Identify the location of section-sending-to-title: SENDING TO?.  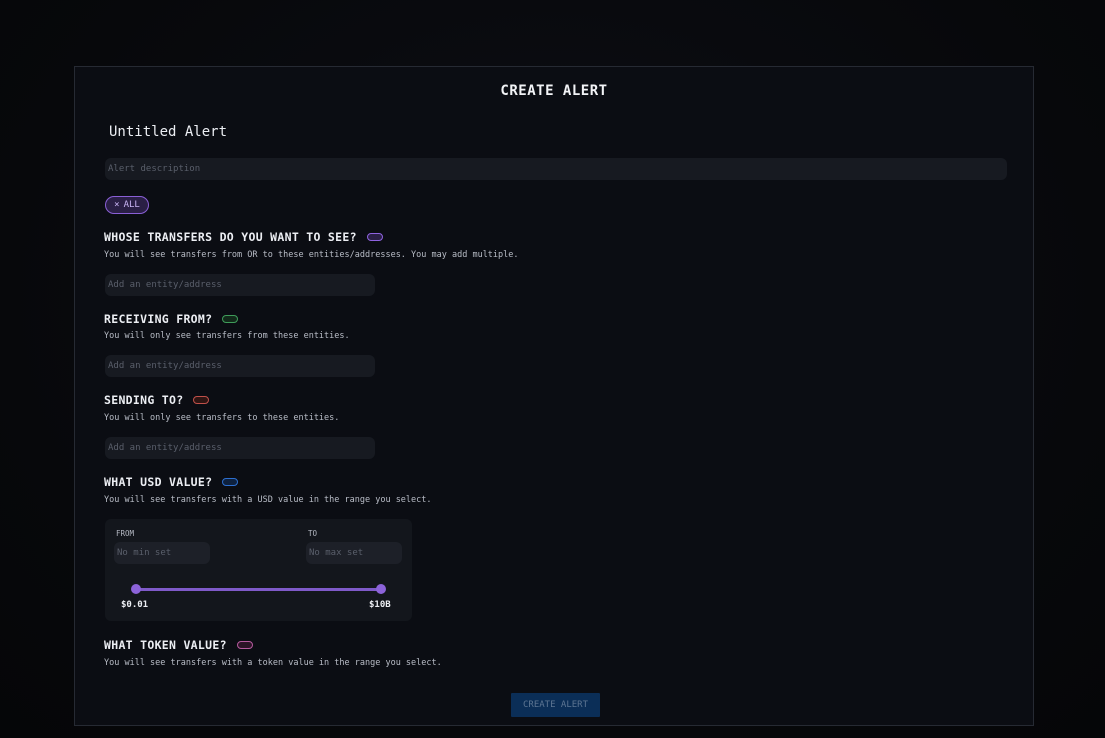
(157, 400).